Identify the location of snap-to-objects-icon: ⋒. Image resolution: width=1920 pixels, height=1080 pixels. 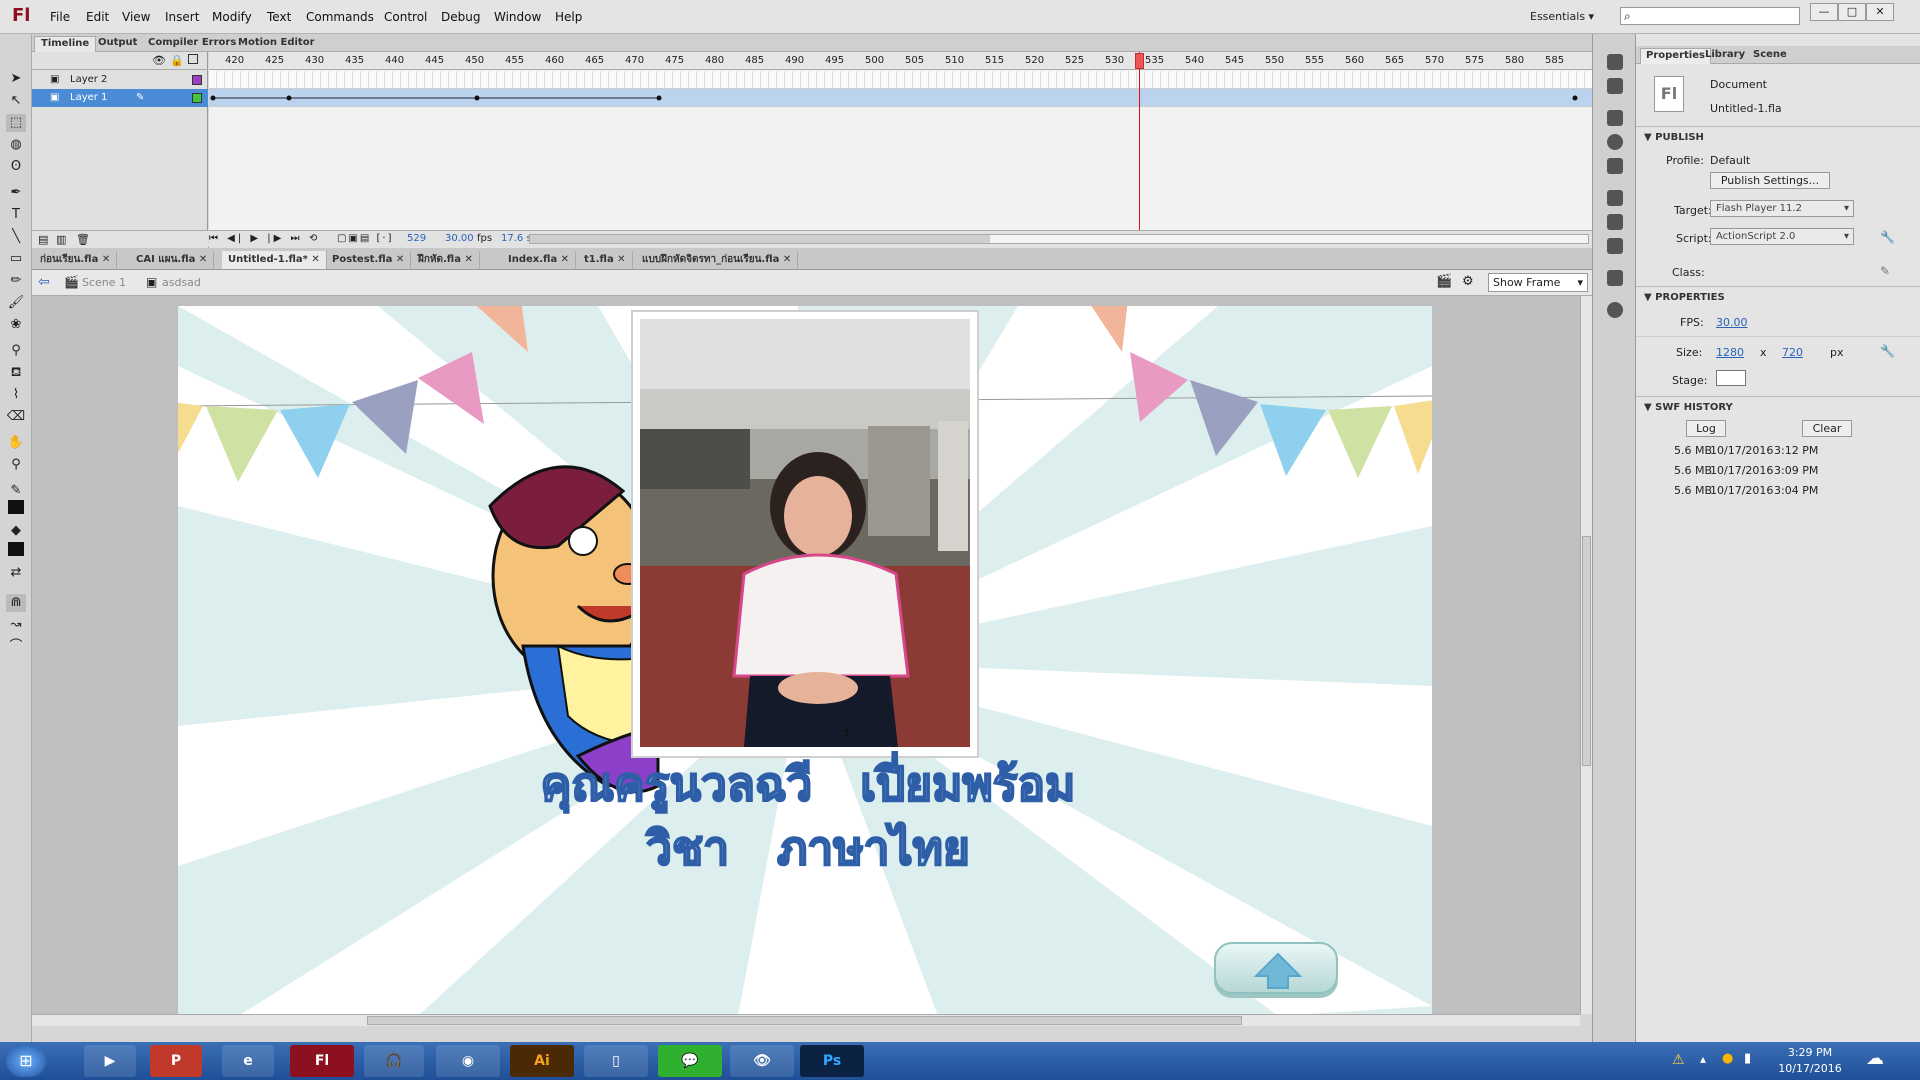
(16, 603).